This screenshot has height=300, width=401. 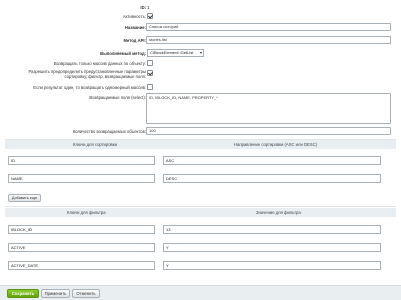 I want to click on return-fields-label: Возвращаемые поля (select):, so click(x=117, y=97).